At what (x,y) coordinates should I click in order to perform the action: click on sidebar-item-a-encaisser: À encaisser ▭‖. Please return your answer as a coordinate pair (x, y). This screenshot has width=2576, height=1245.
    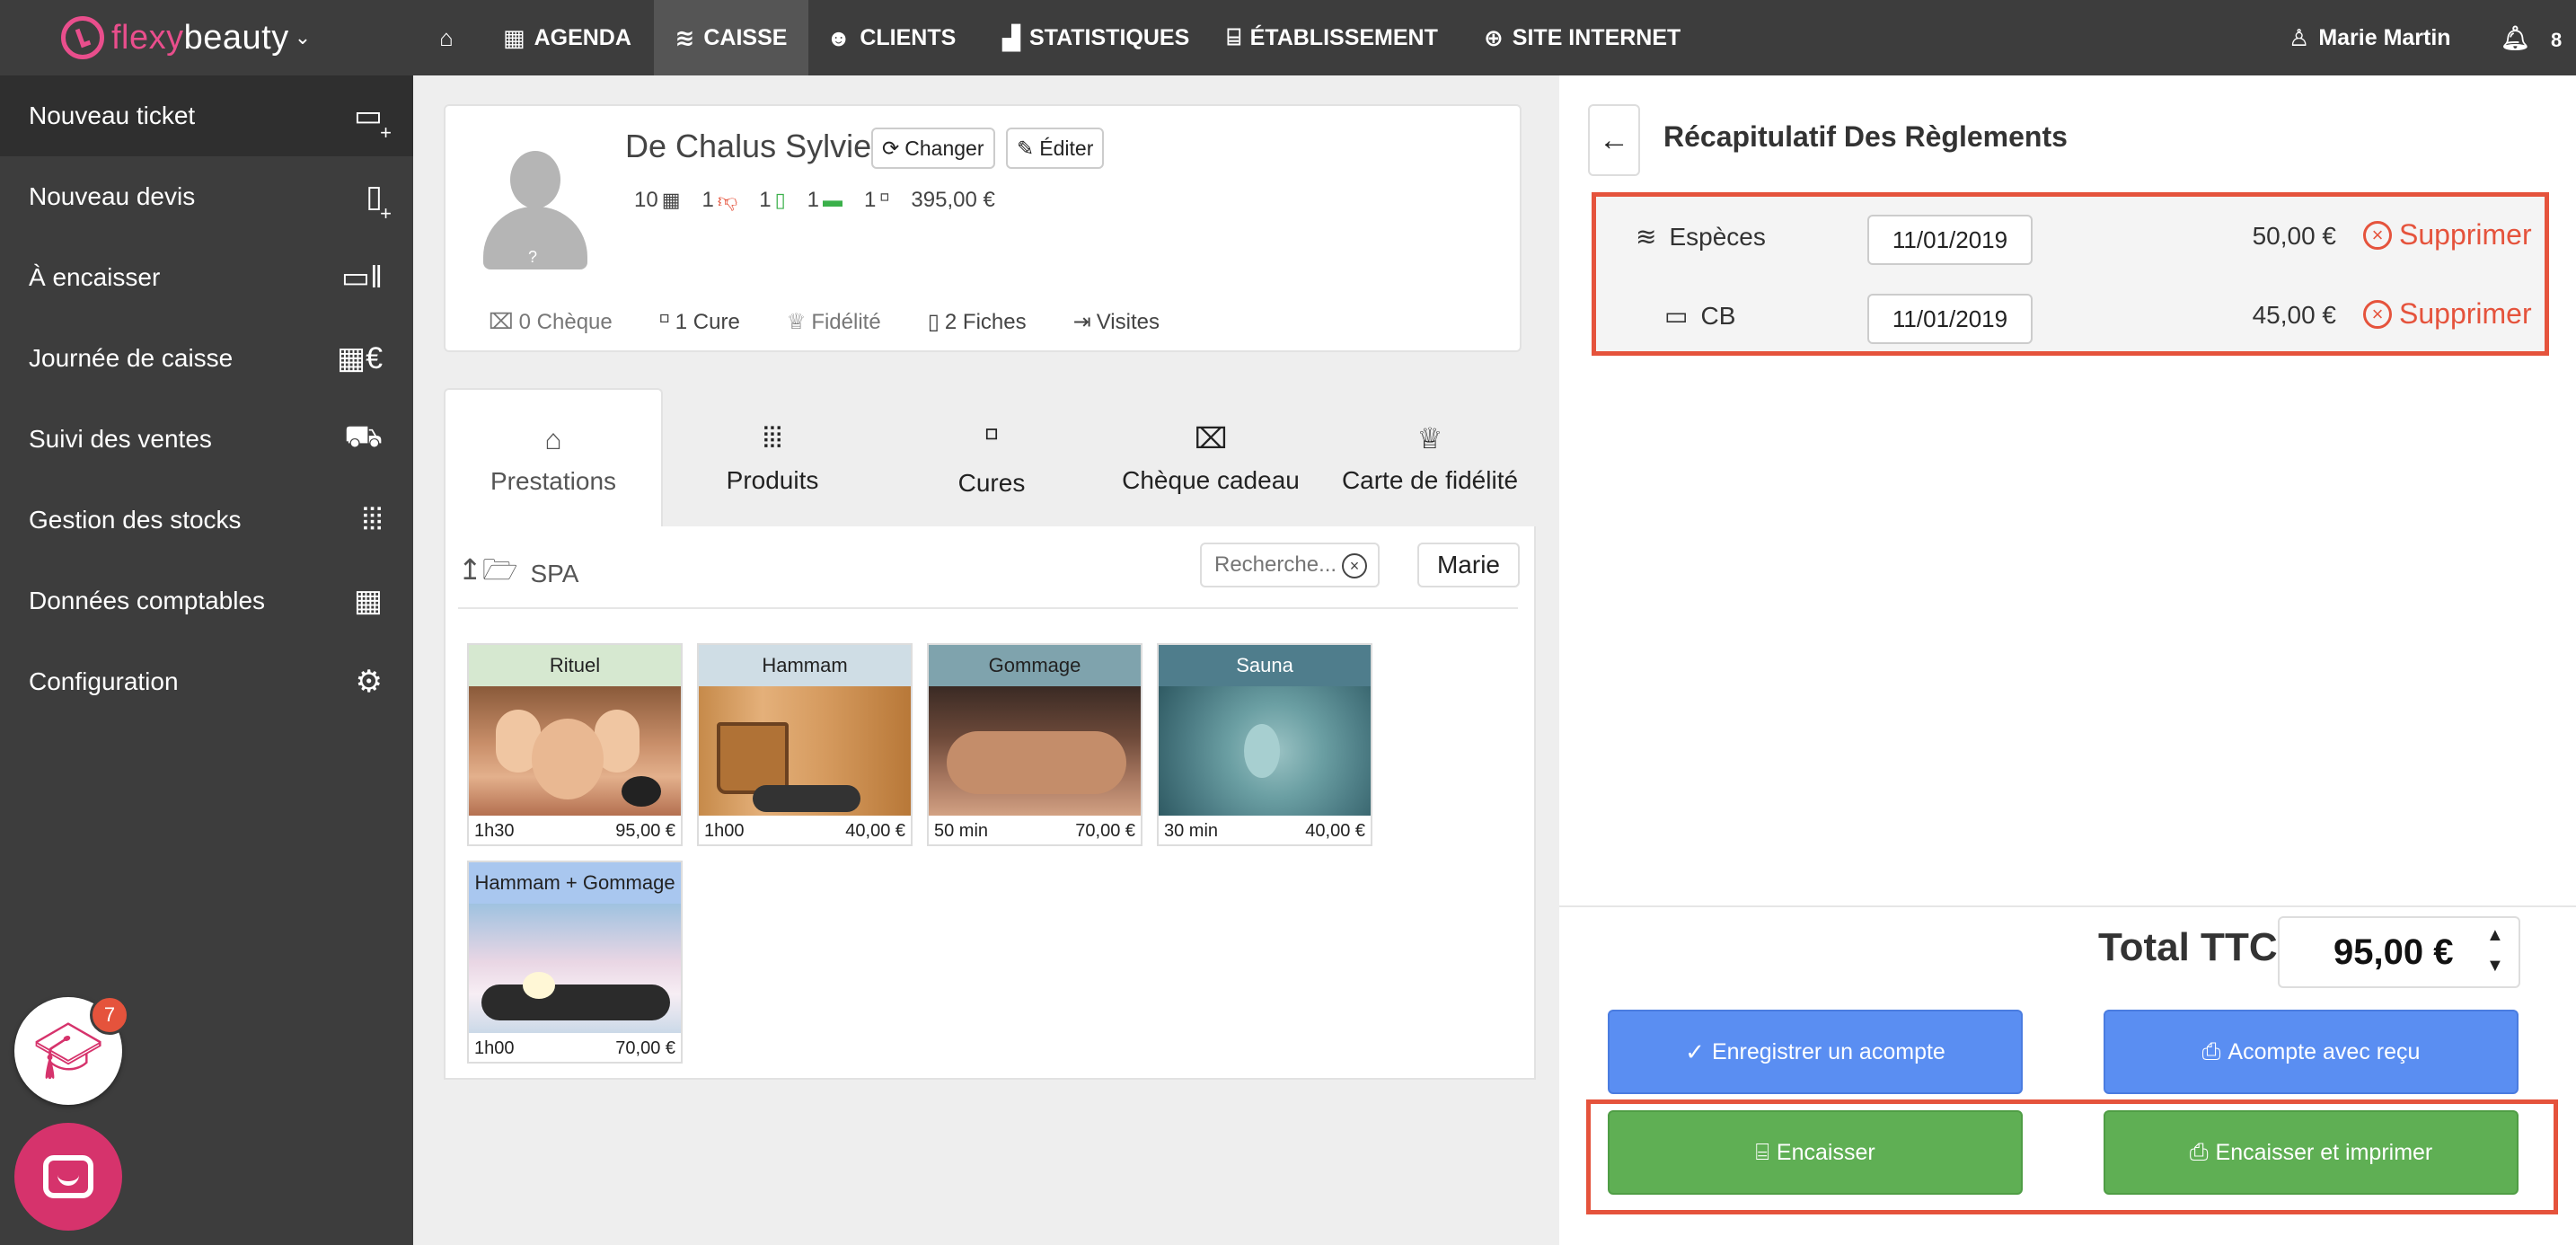
    Looking at the image, I should click on (206, 277).